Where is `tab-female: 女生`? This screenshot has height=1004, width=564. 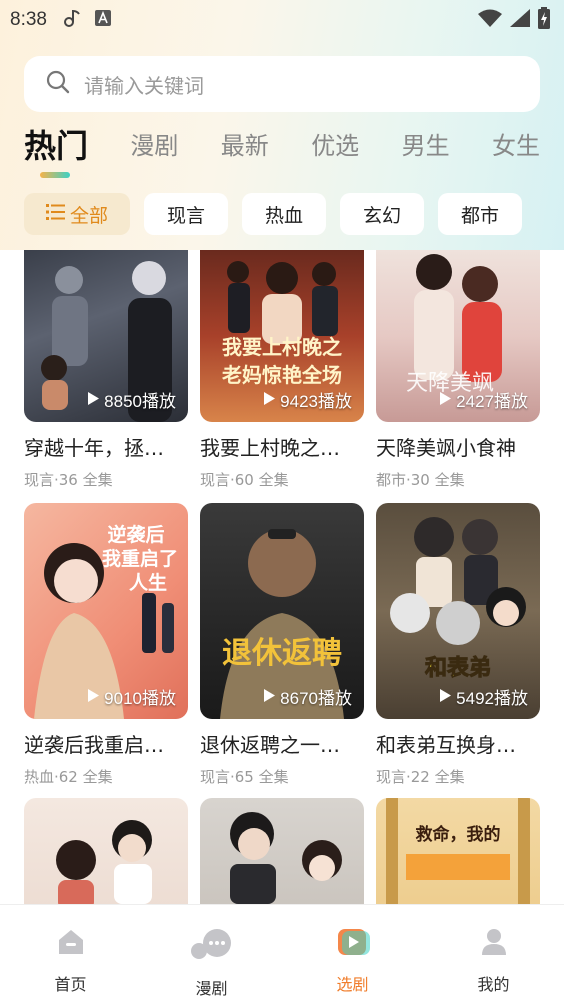 tab-female: 女生 is located at coordinates (516, 152).